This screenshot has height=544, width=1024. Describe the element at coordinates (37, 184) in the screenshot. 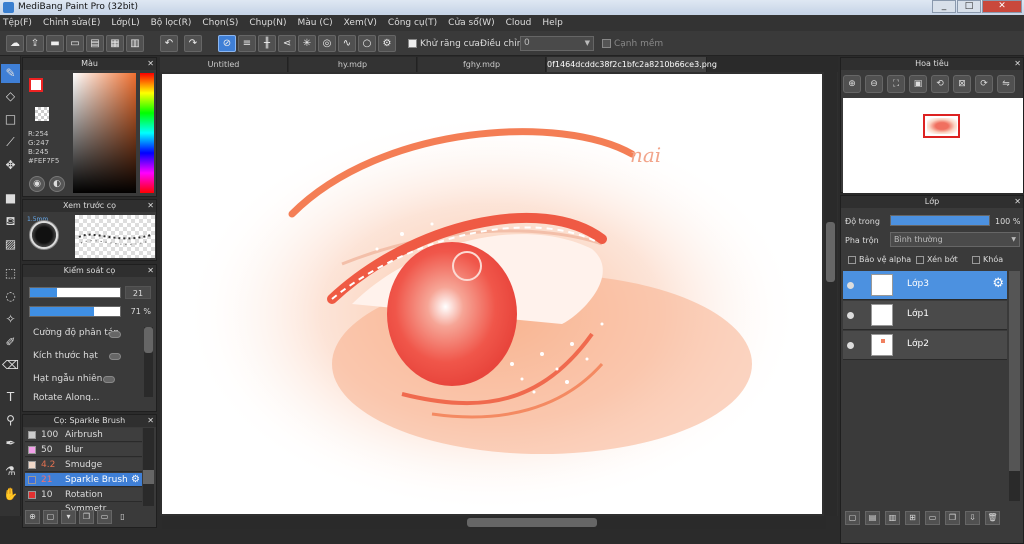

I see `palette-icon: ◉` at that location.